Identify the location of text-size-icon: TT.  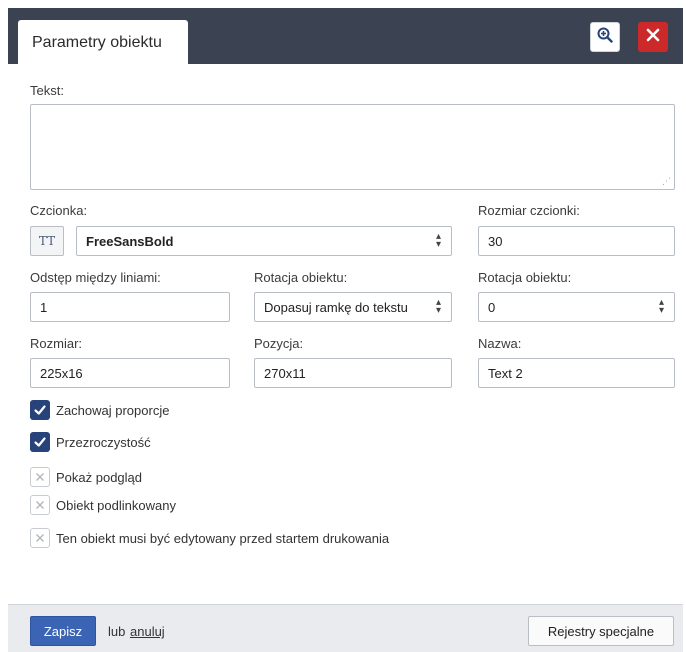
(47, 241).